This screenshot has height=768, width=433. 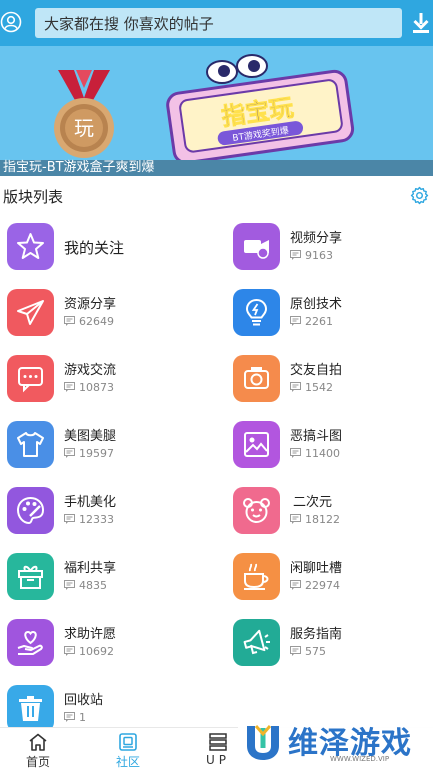 What do you see at coordinates (315, 585) in the screenshot?
I see `post-count: 22974` at bounding box center [315, 585].